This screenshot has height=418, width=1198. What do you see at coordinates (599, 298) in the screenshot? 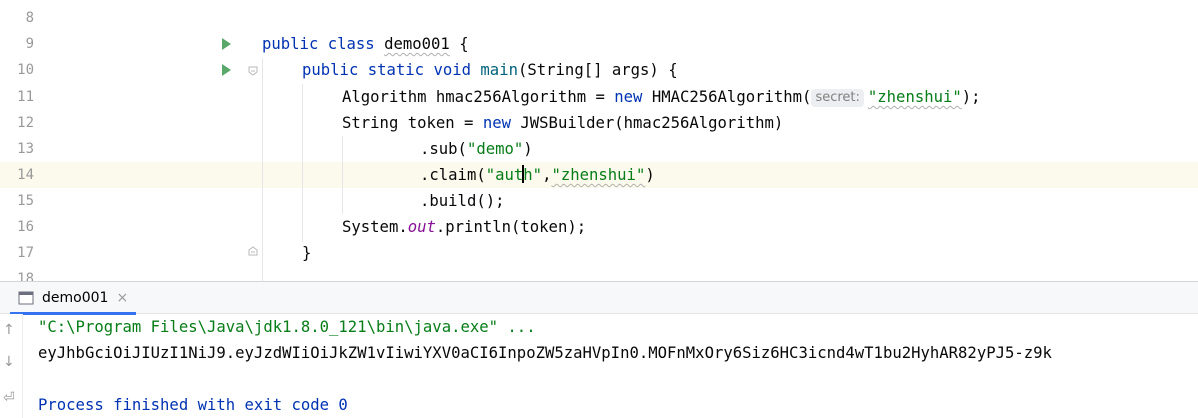
I see `run-tool-window-header: demo001 ×` at bounding box center [599, 298].